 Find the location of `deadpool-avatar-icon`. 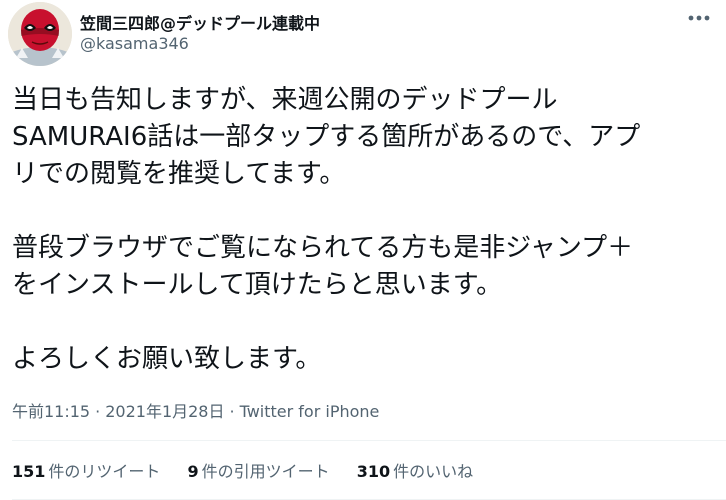

deadpool-avatar-icon is located at coordinates (40, 34).